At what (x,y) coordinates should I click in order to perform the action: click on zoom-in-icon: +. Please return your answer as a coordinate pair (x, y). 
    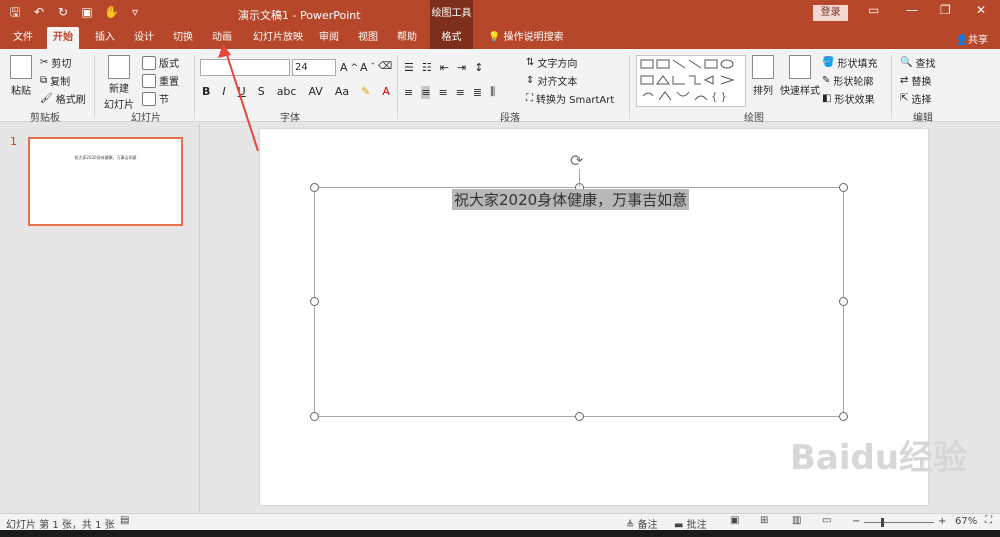
    Looking at the image, I should click on (942, 521).